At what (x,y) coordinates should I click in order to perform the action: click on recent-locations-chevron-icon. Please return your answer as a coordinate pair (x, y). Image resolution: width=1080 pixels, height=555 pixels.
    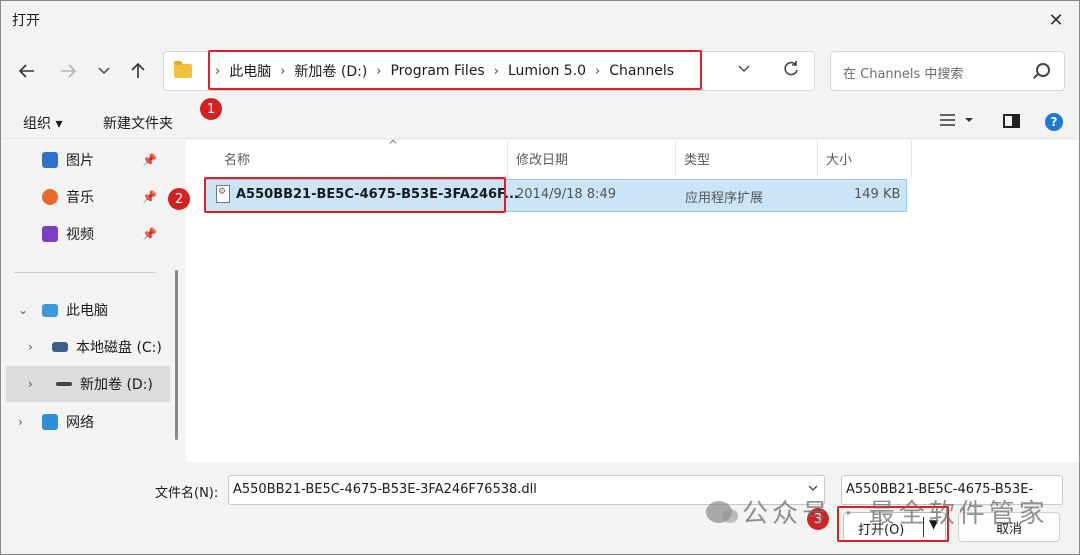
    Looking at the image, I should click on (104, 71).